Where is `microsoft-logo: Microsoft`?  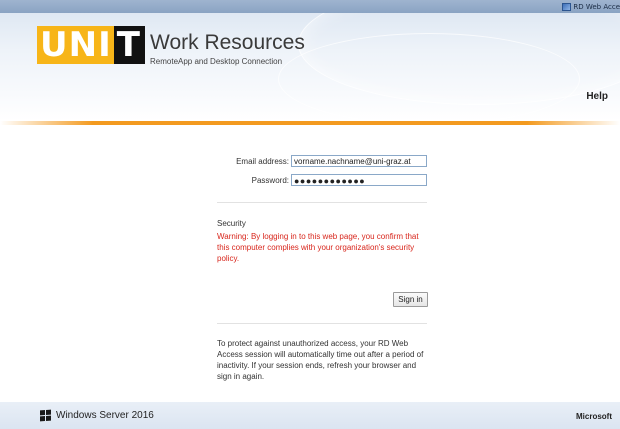 microsoft-logo: Microsoft is located at coordinates (594, 416).